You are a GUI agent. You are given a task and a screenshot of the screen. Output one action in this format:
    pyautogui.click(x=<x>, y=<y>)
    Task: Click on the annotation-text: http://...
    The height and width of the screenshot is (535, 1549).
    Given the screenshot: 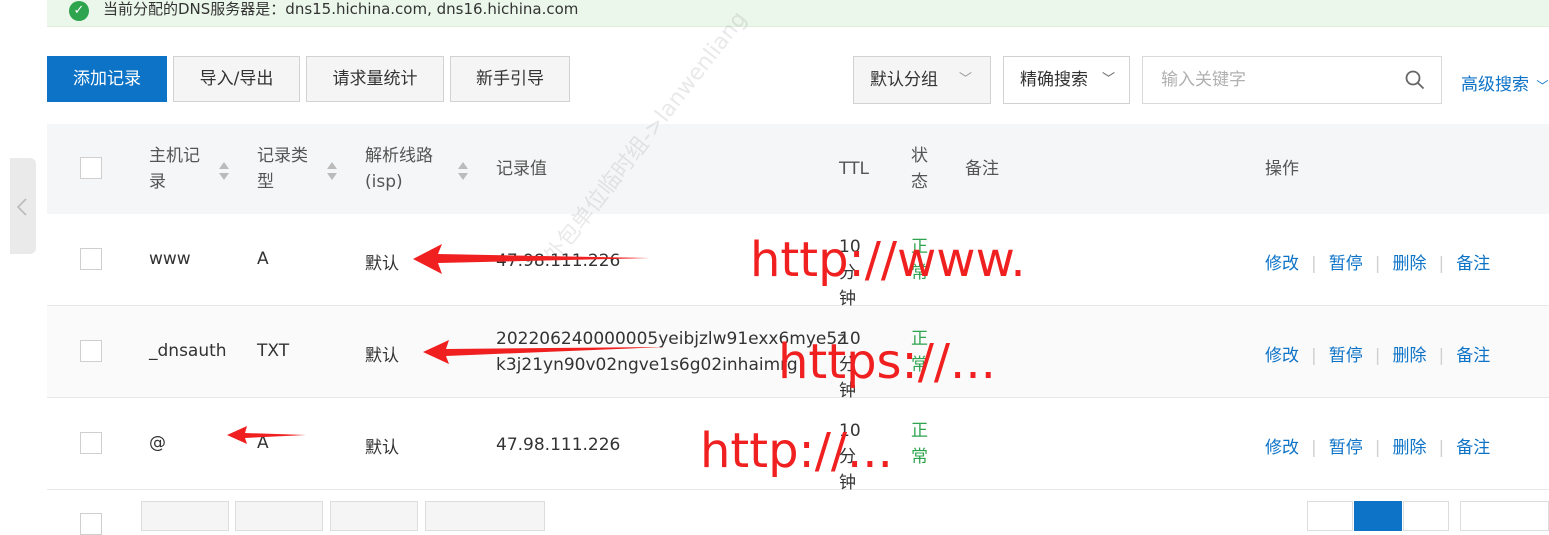 What is the action you would take?
    pyautogui.click(x=796, y=451)
    